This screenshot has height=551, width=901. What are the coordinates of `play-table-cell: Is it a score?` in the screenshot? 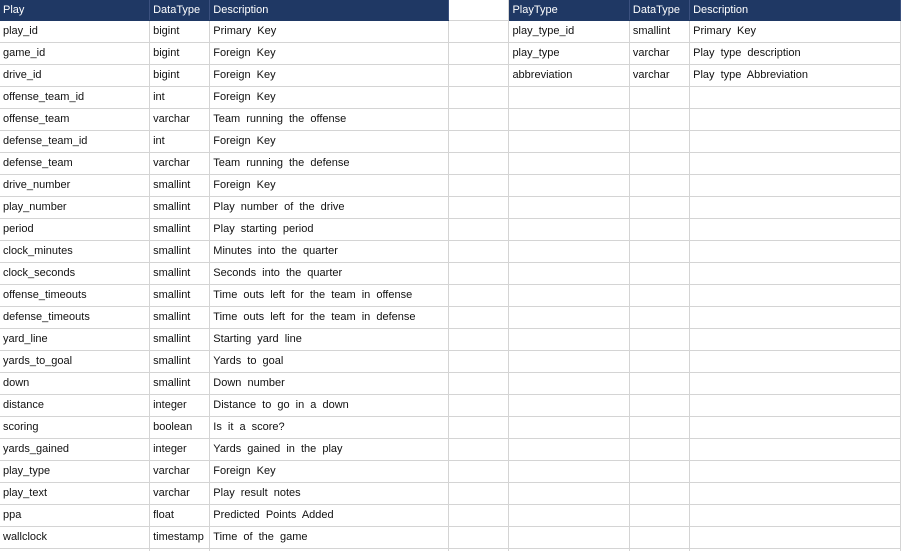 It's located at (329, 427).